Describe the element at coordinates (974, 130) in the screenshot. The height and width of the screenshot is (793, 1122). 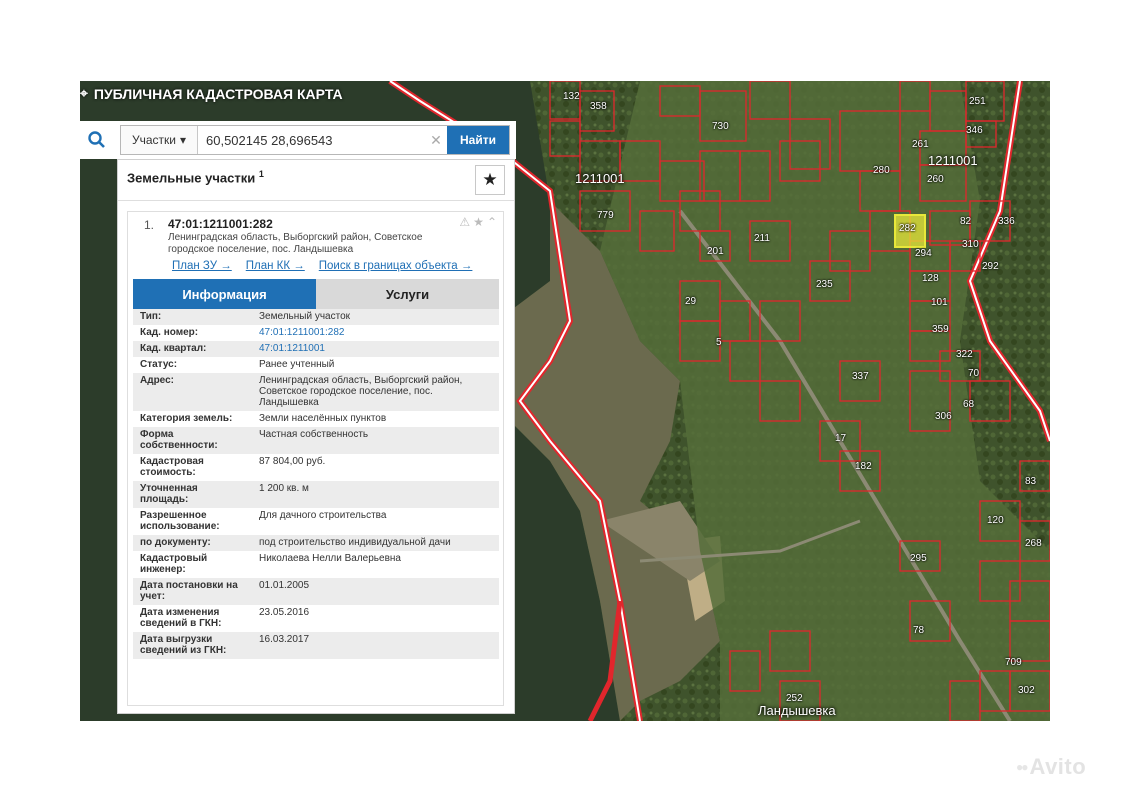
I see `plot-label: 346` at that location.